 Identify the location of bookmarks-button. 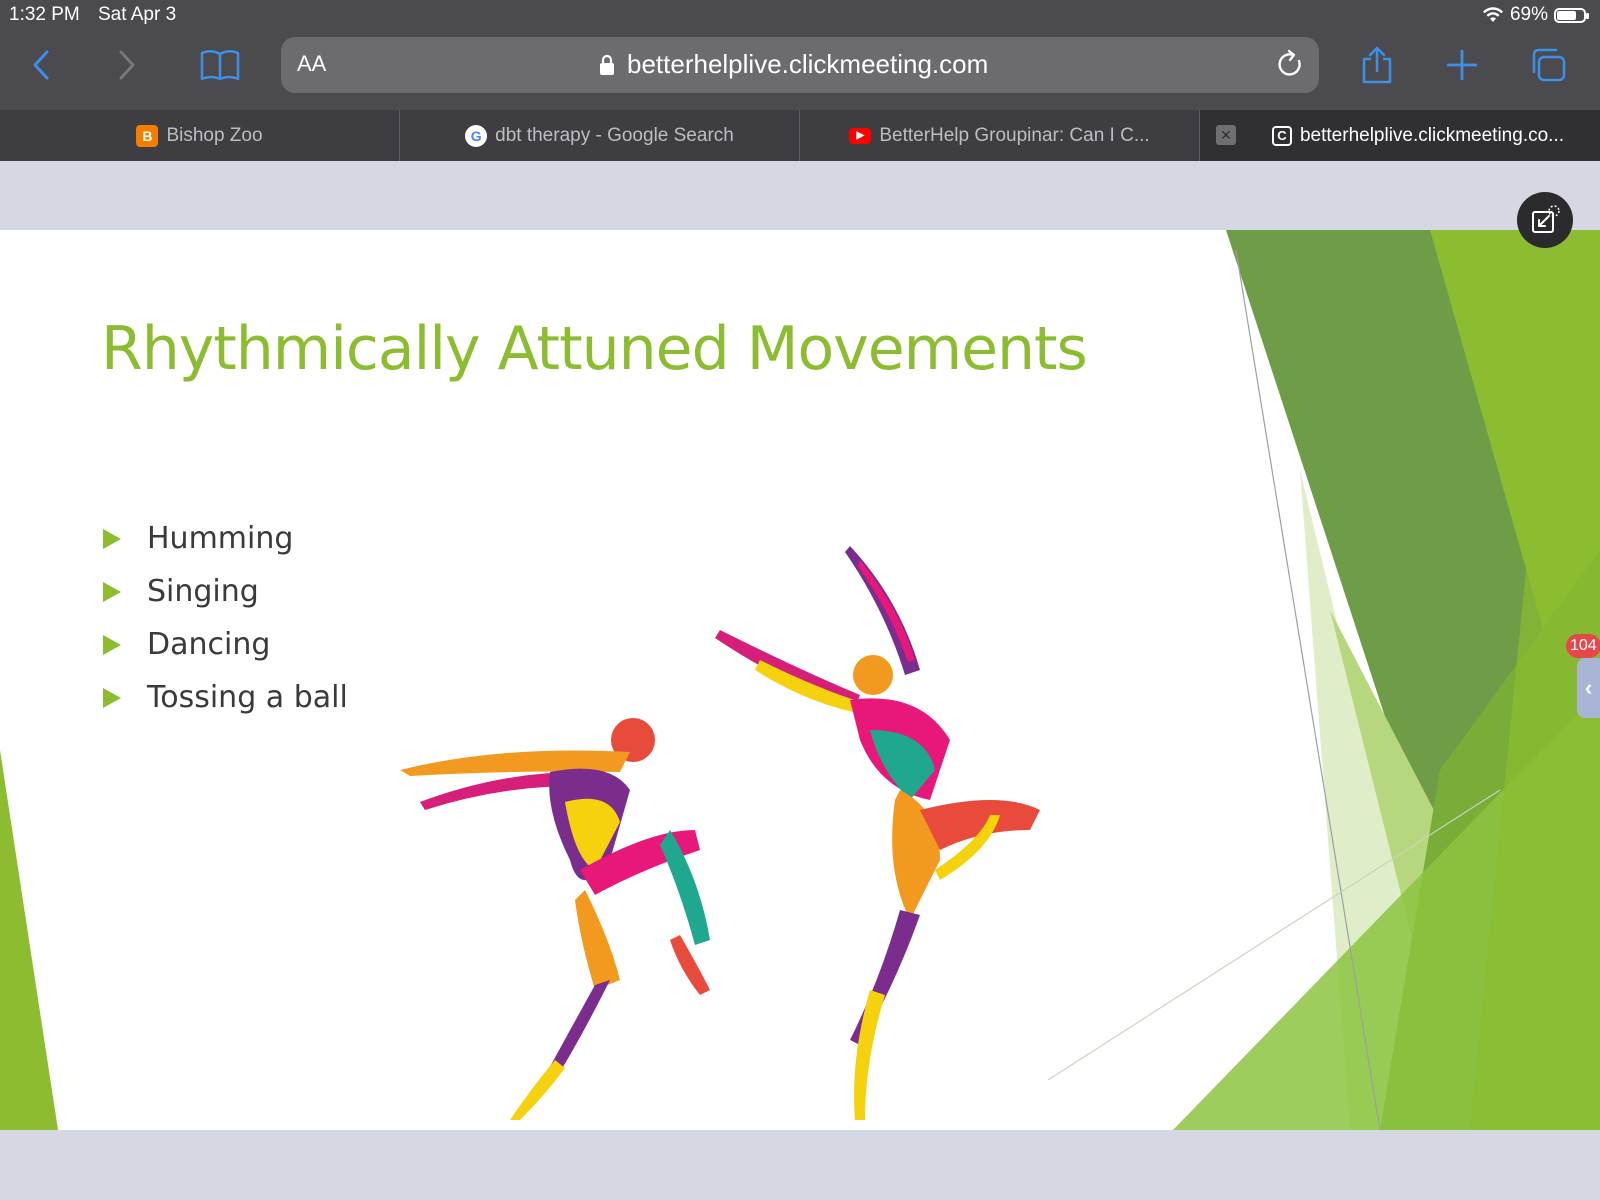
(220, 65).